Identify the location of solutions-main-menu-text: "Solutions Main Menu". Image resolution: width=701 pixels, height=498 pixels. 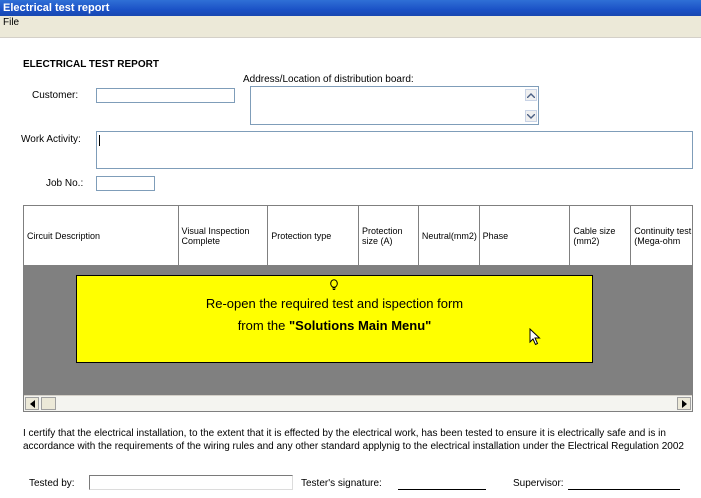
(360, 325).